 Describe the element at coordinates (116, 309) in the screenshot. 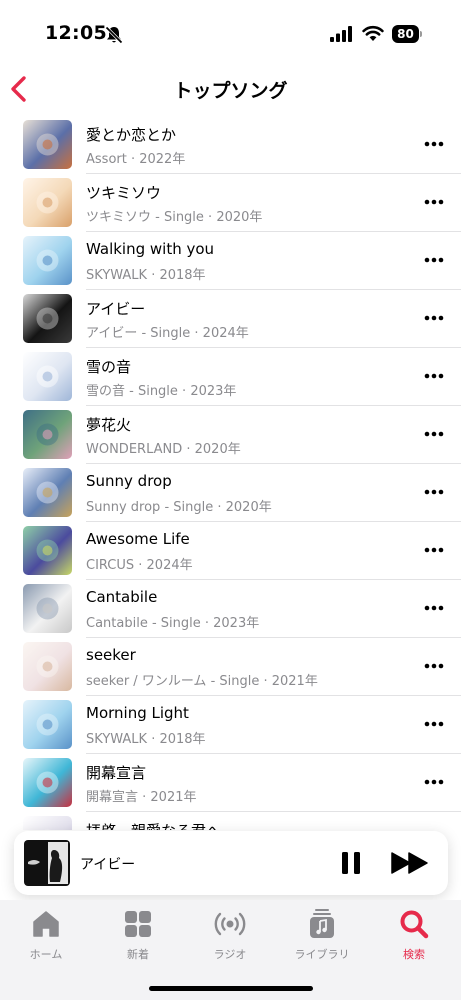

I see `song-title: アイビー` at that location.